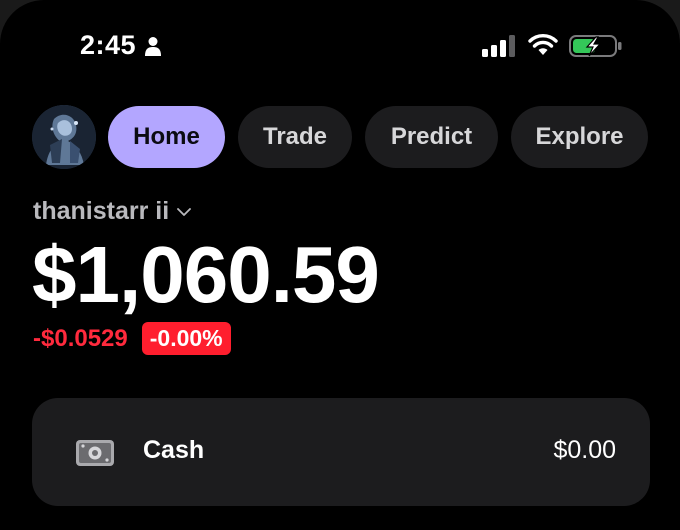 Image resolution: width=680 pixels, height=530 pixels. I want to click on portfolio-balance: $1,060.59, so click(206, 274).